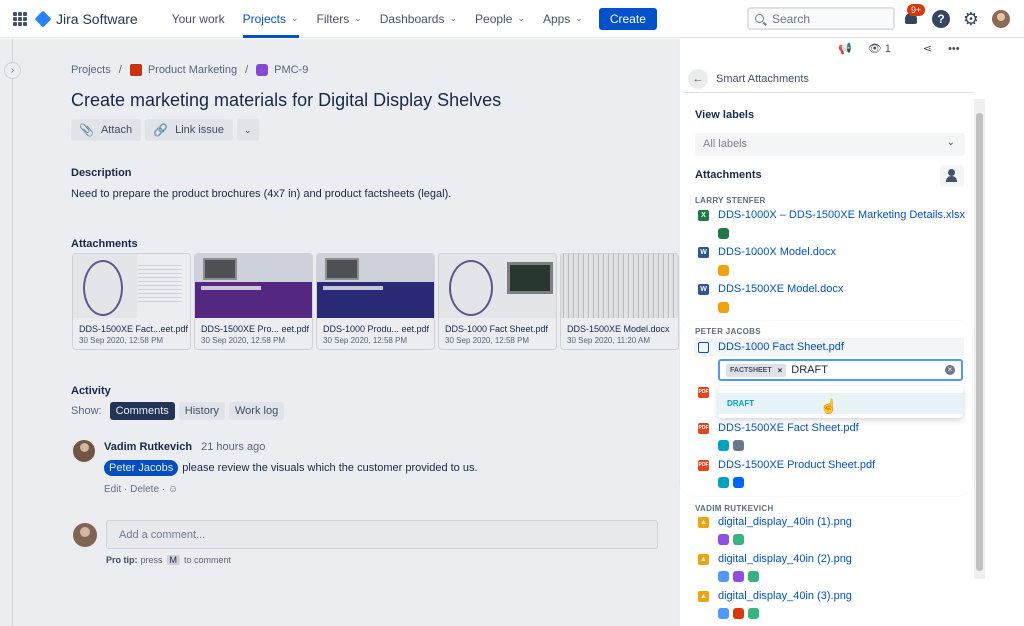 The height and width of the screenshot is (626, 1024). Describe the element at coordinates (780, 289) in the screenshot. I see `attachment-link: DDS-1500XE Model.docx` at that location.